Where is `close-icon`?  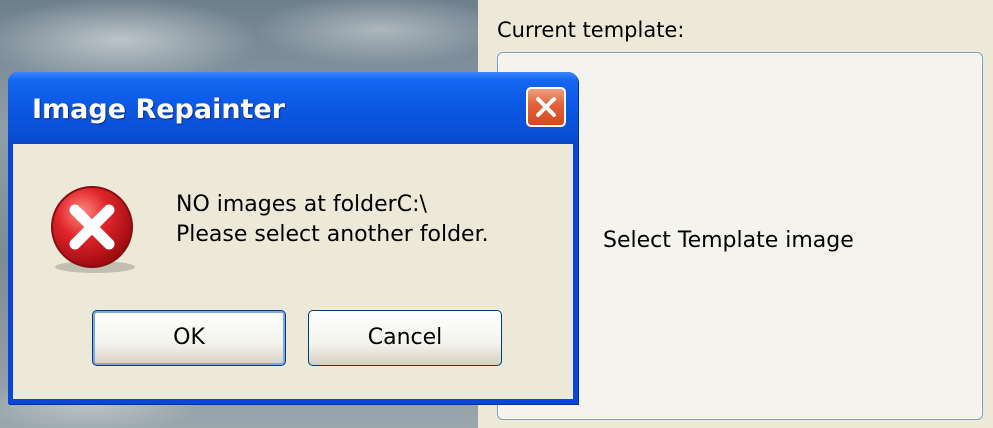
close-icon is located at coordinates (546, 107).